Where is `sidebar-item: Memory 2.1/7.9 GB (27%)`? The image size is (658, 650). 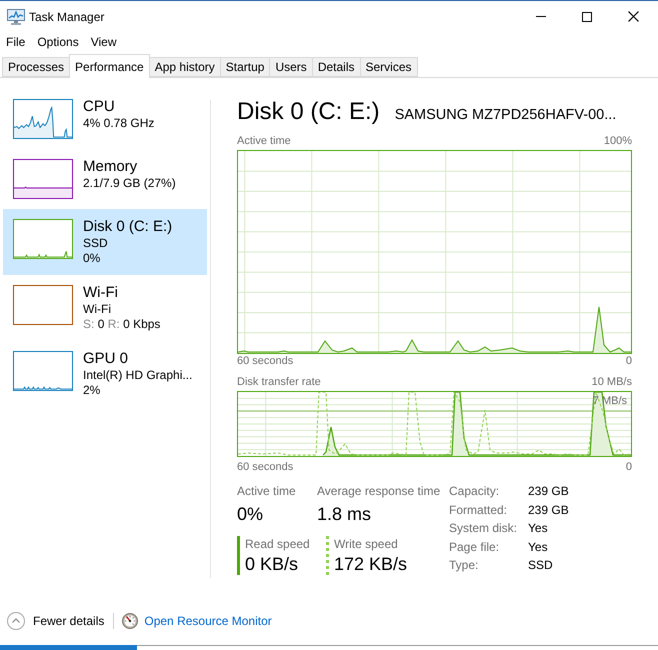
sidebar-item: Memory 2.1/7.9 GB (27%) is located at coordinates (105, 179).